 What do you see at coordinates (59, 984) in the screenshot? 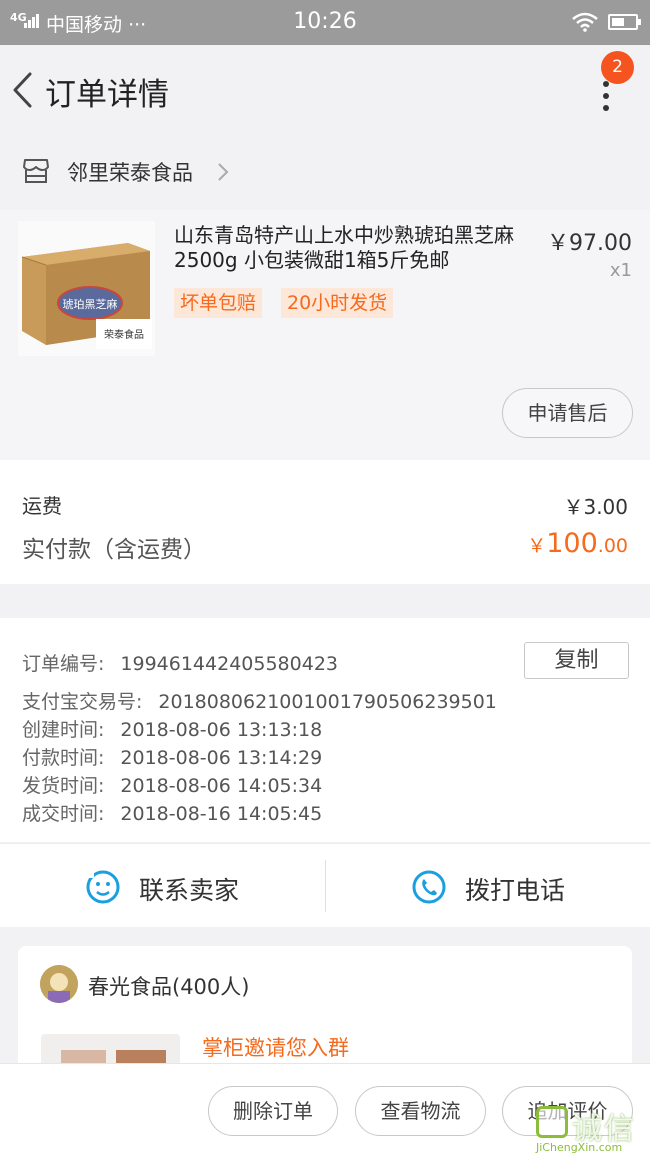
I see `group-avatar` at bounding box center [59, 984].